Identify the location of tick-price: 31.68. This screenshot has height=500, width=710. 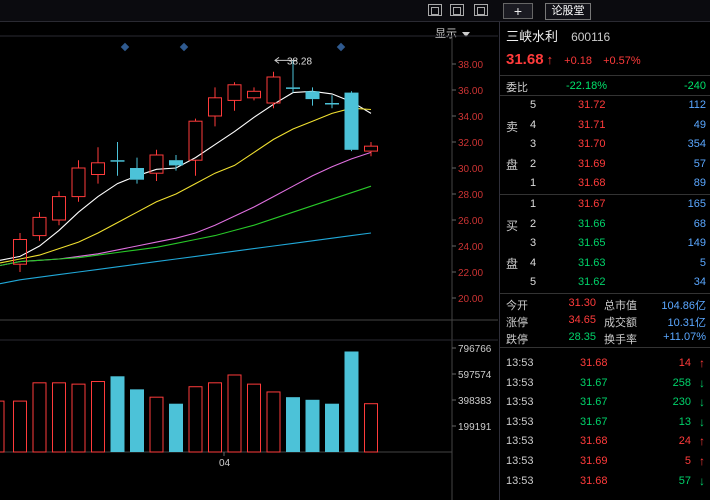
(594, 363).